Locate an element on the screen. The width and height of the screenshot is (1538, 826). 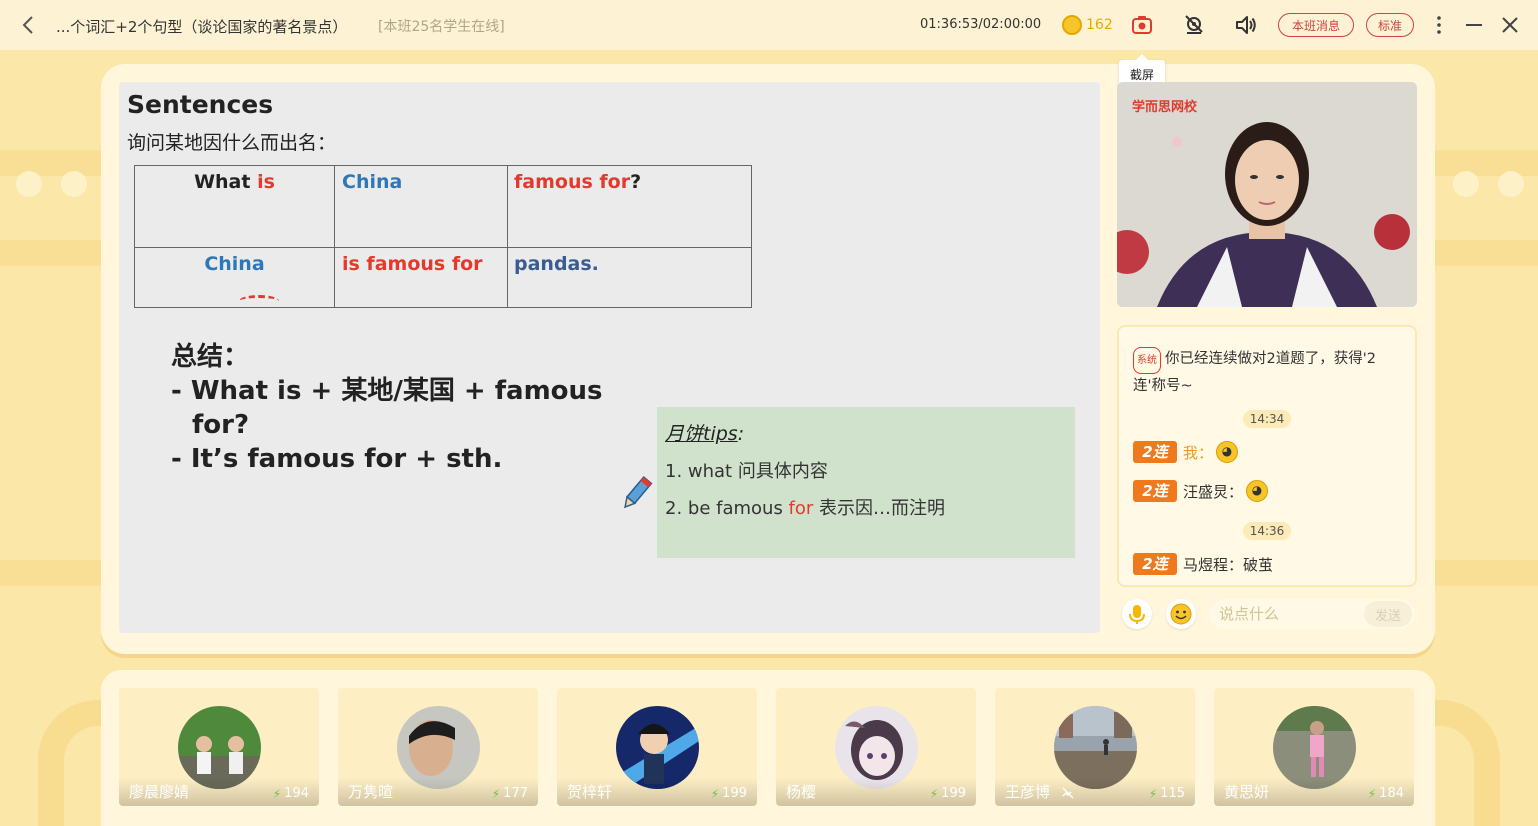
summary-title: 总结： is located at coordinates (210, 357).